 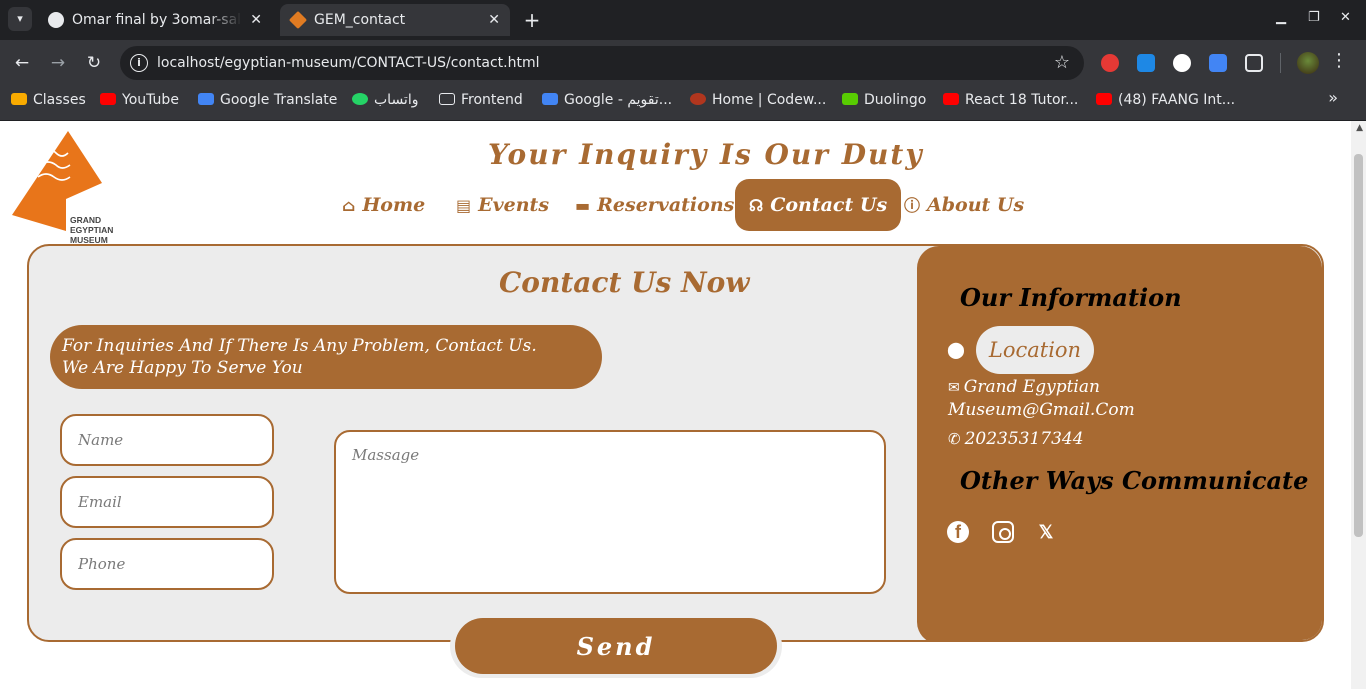 What do you see at coordinates (150, 100) in the screenshot?
I see `bookmark-label: YouTube` at bounding box center [150, 100].